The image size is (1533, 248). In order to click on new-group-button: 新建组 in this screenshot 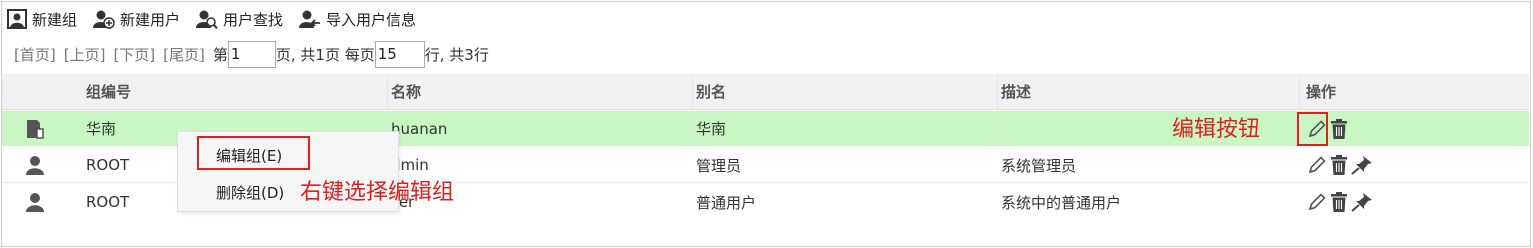, I will do `click(42, 19)`.